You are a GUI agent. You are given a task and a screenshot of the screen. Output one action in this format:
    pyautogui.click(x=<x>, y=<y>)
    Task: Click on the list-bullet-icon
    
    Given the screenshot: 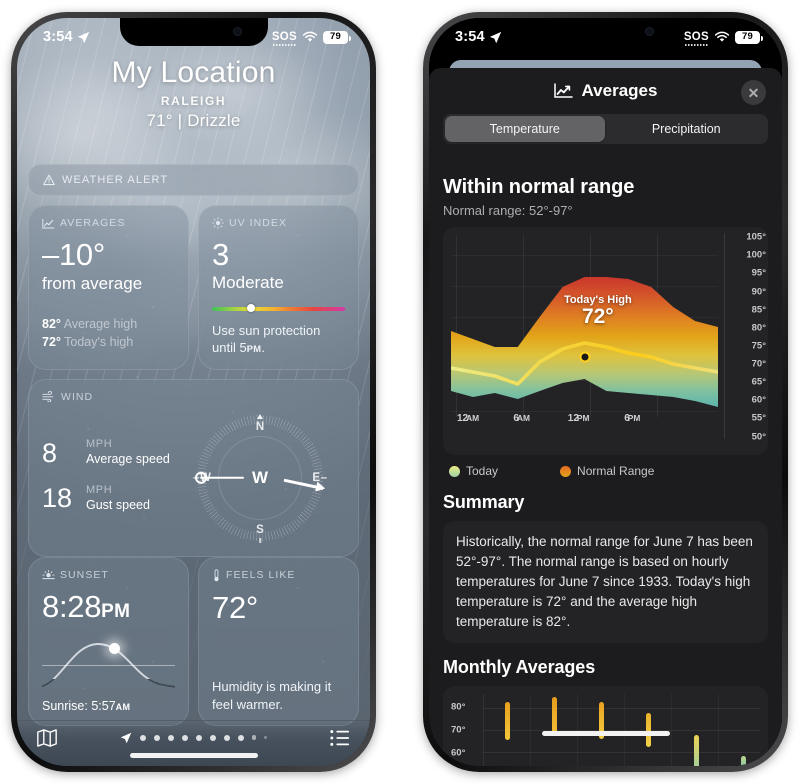 What is the action you would take?
    pyautogui.click(x=340, y=738)
    